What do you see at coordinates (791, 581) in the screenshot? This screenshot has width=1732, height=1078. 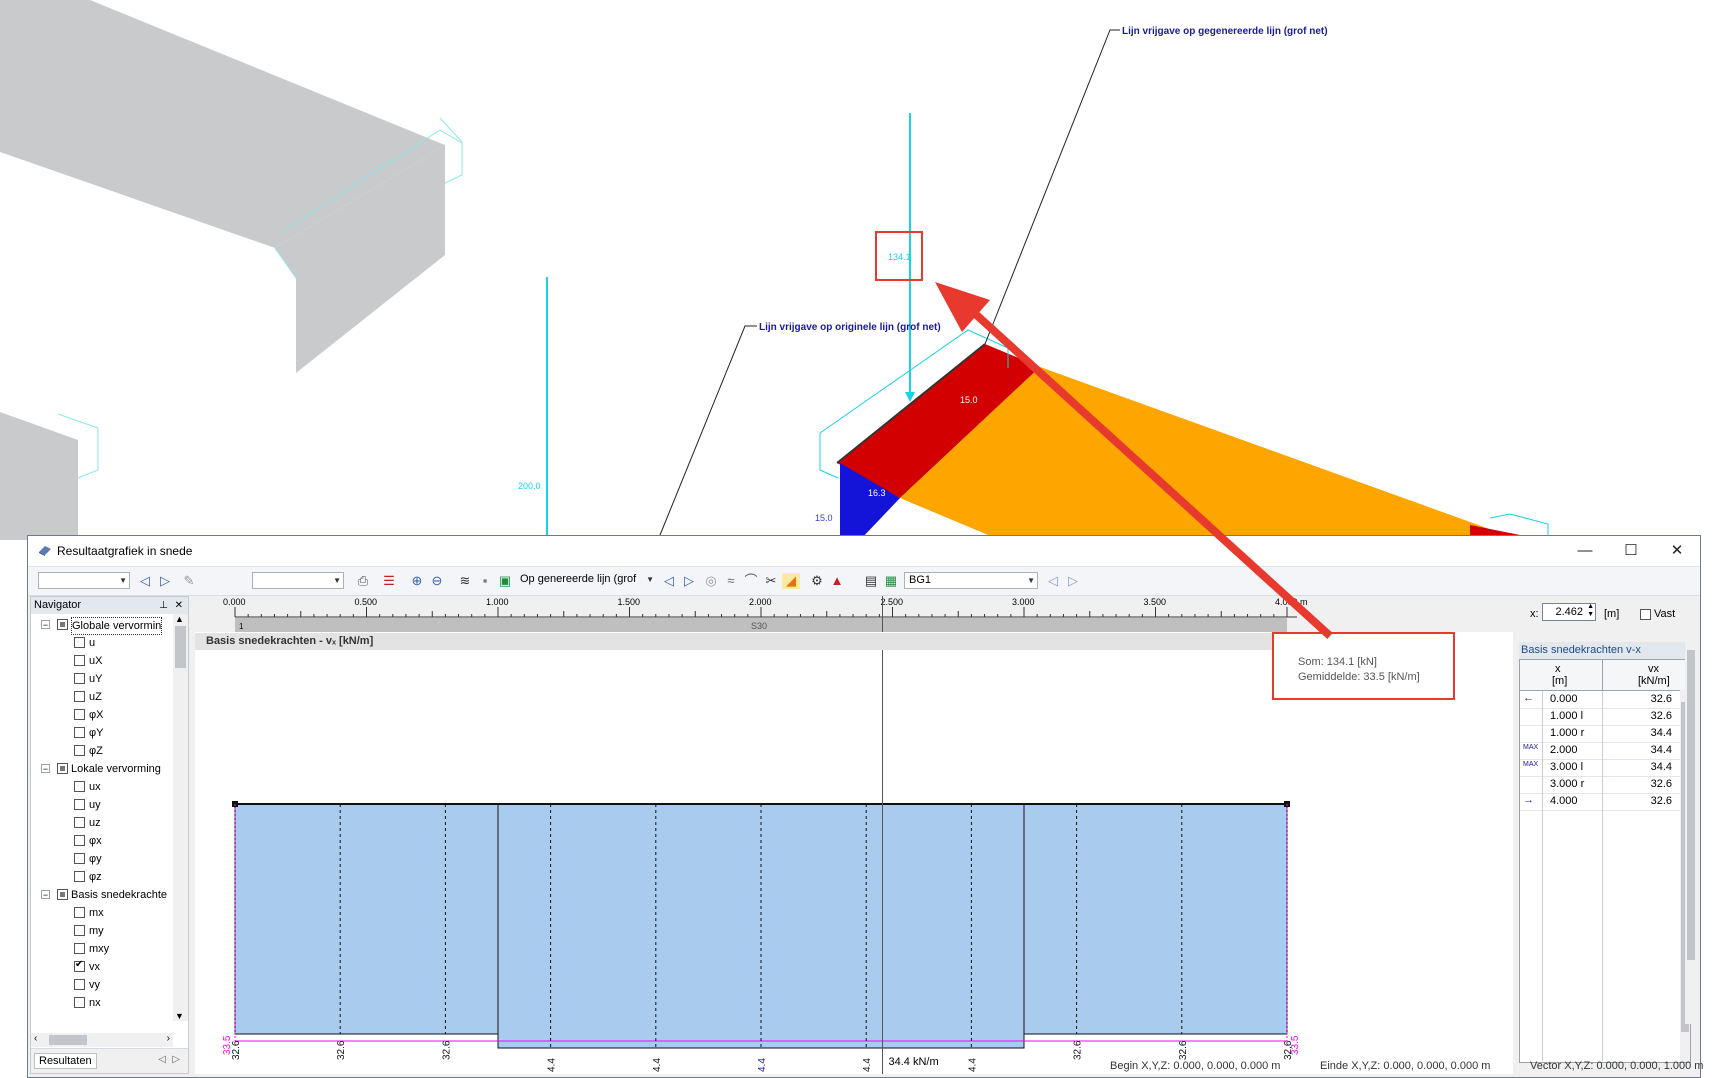 I see `color-scale-icon: ◢` at bounding box center [791, 581].